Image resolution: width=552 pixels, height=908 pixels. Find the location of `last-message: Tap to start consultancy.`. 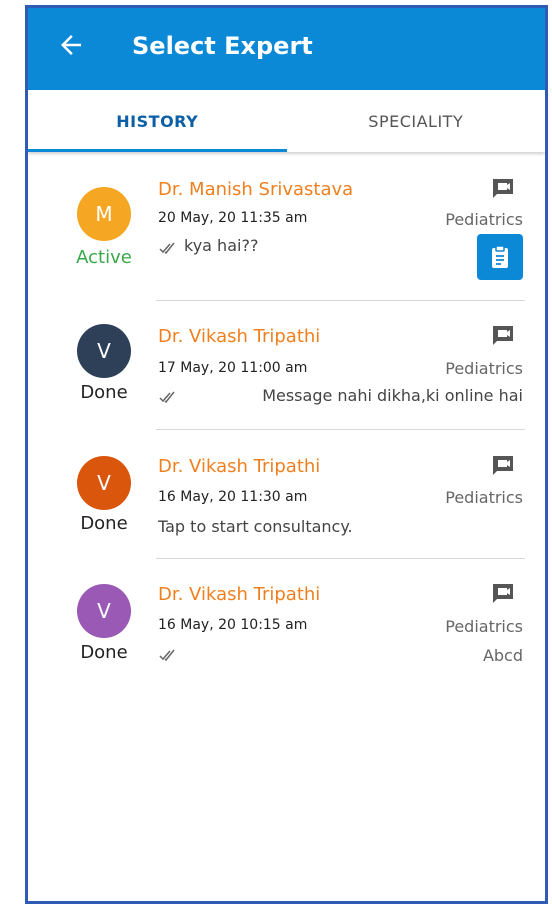

last-message: Tap to start consultancy. is located at coordinates (255, 526).